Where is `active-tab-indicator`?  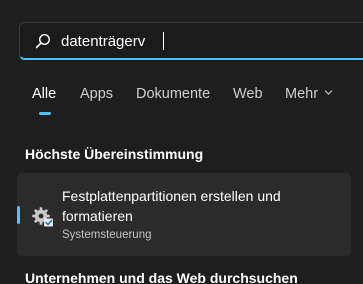
active-tab-indicator is located at coordinates (45, 113).